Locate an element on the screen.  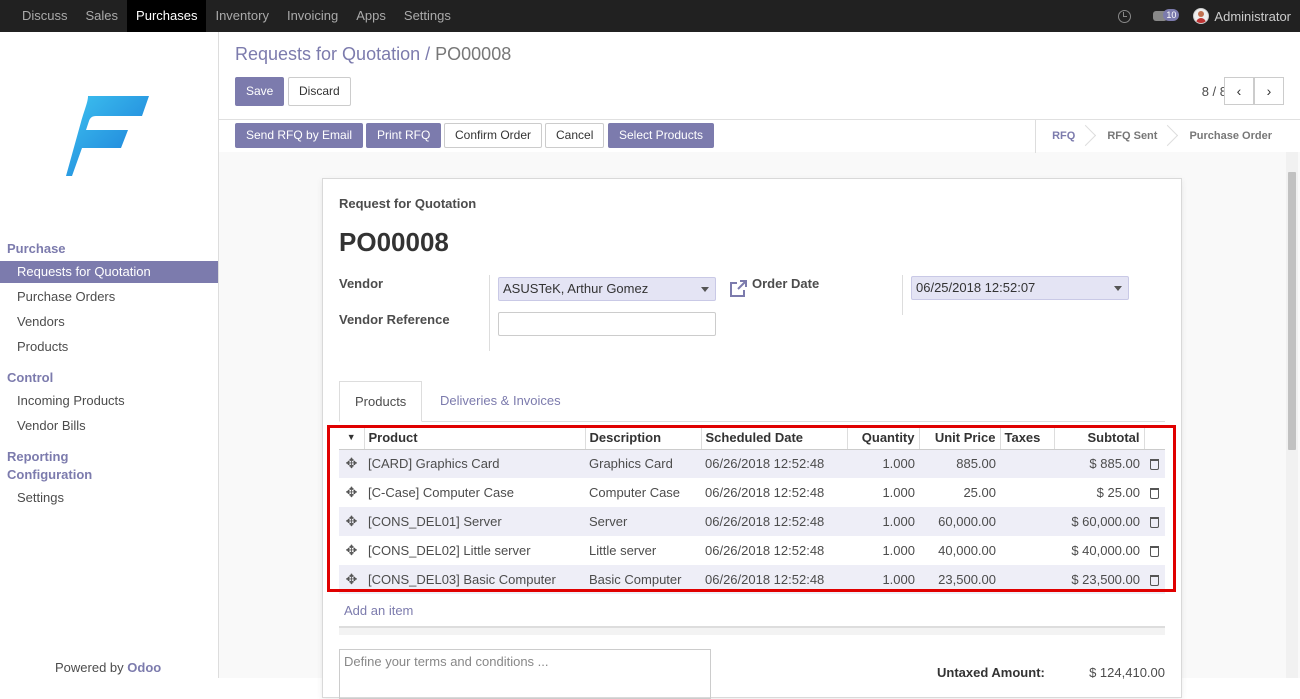
cell-description: Computer Case is located at coordinates (643, 492).